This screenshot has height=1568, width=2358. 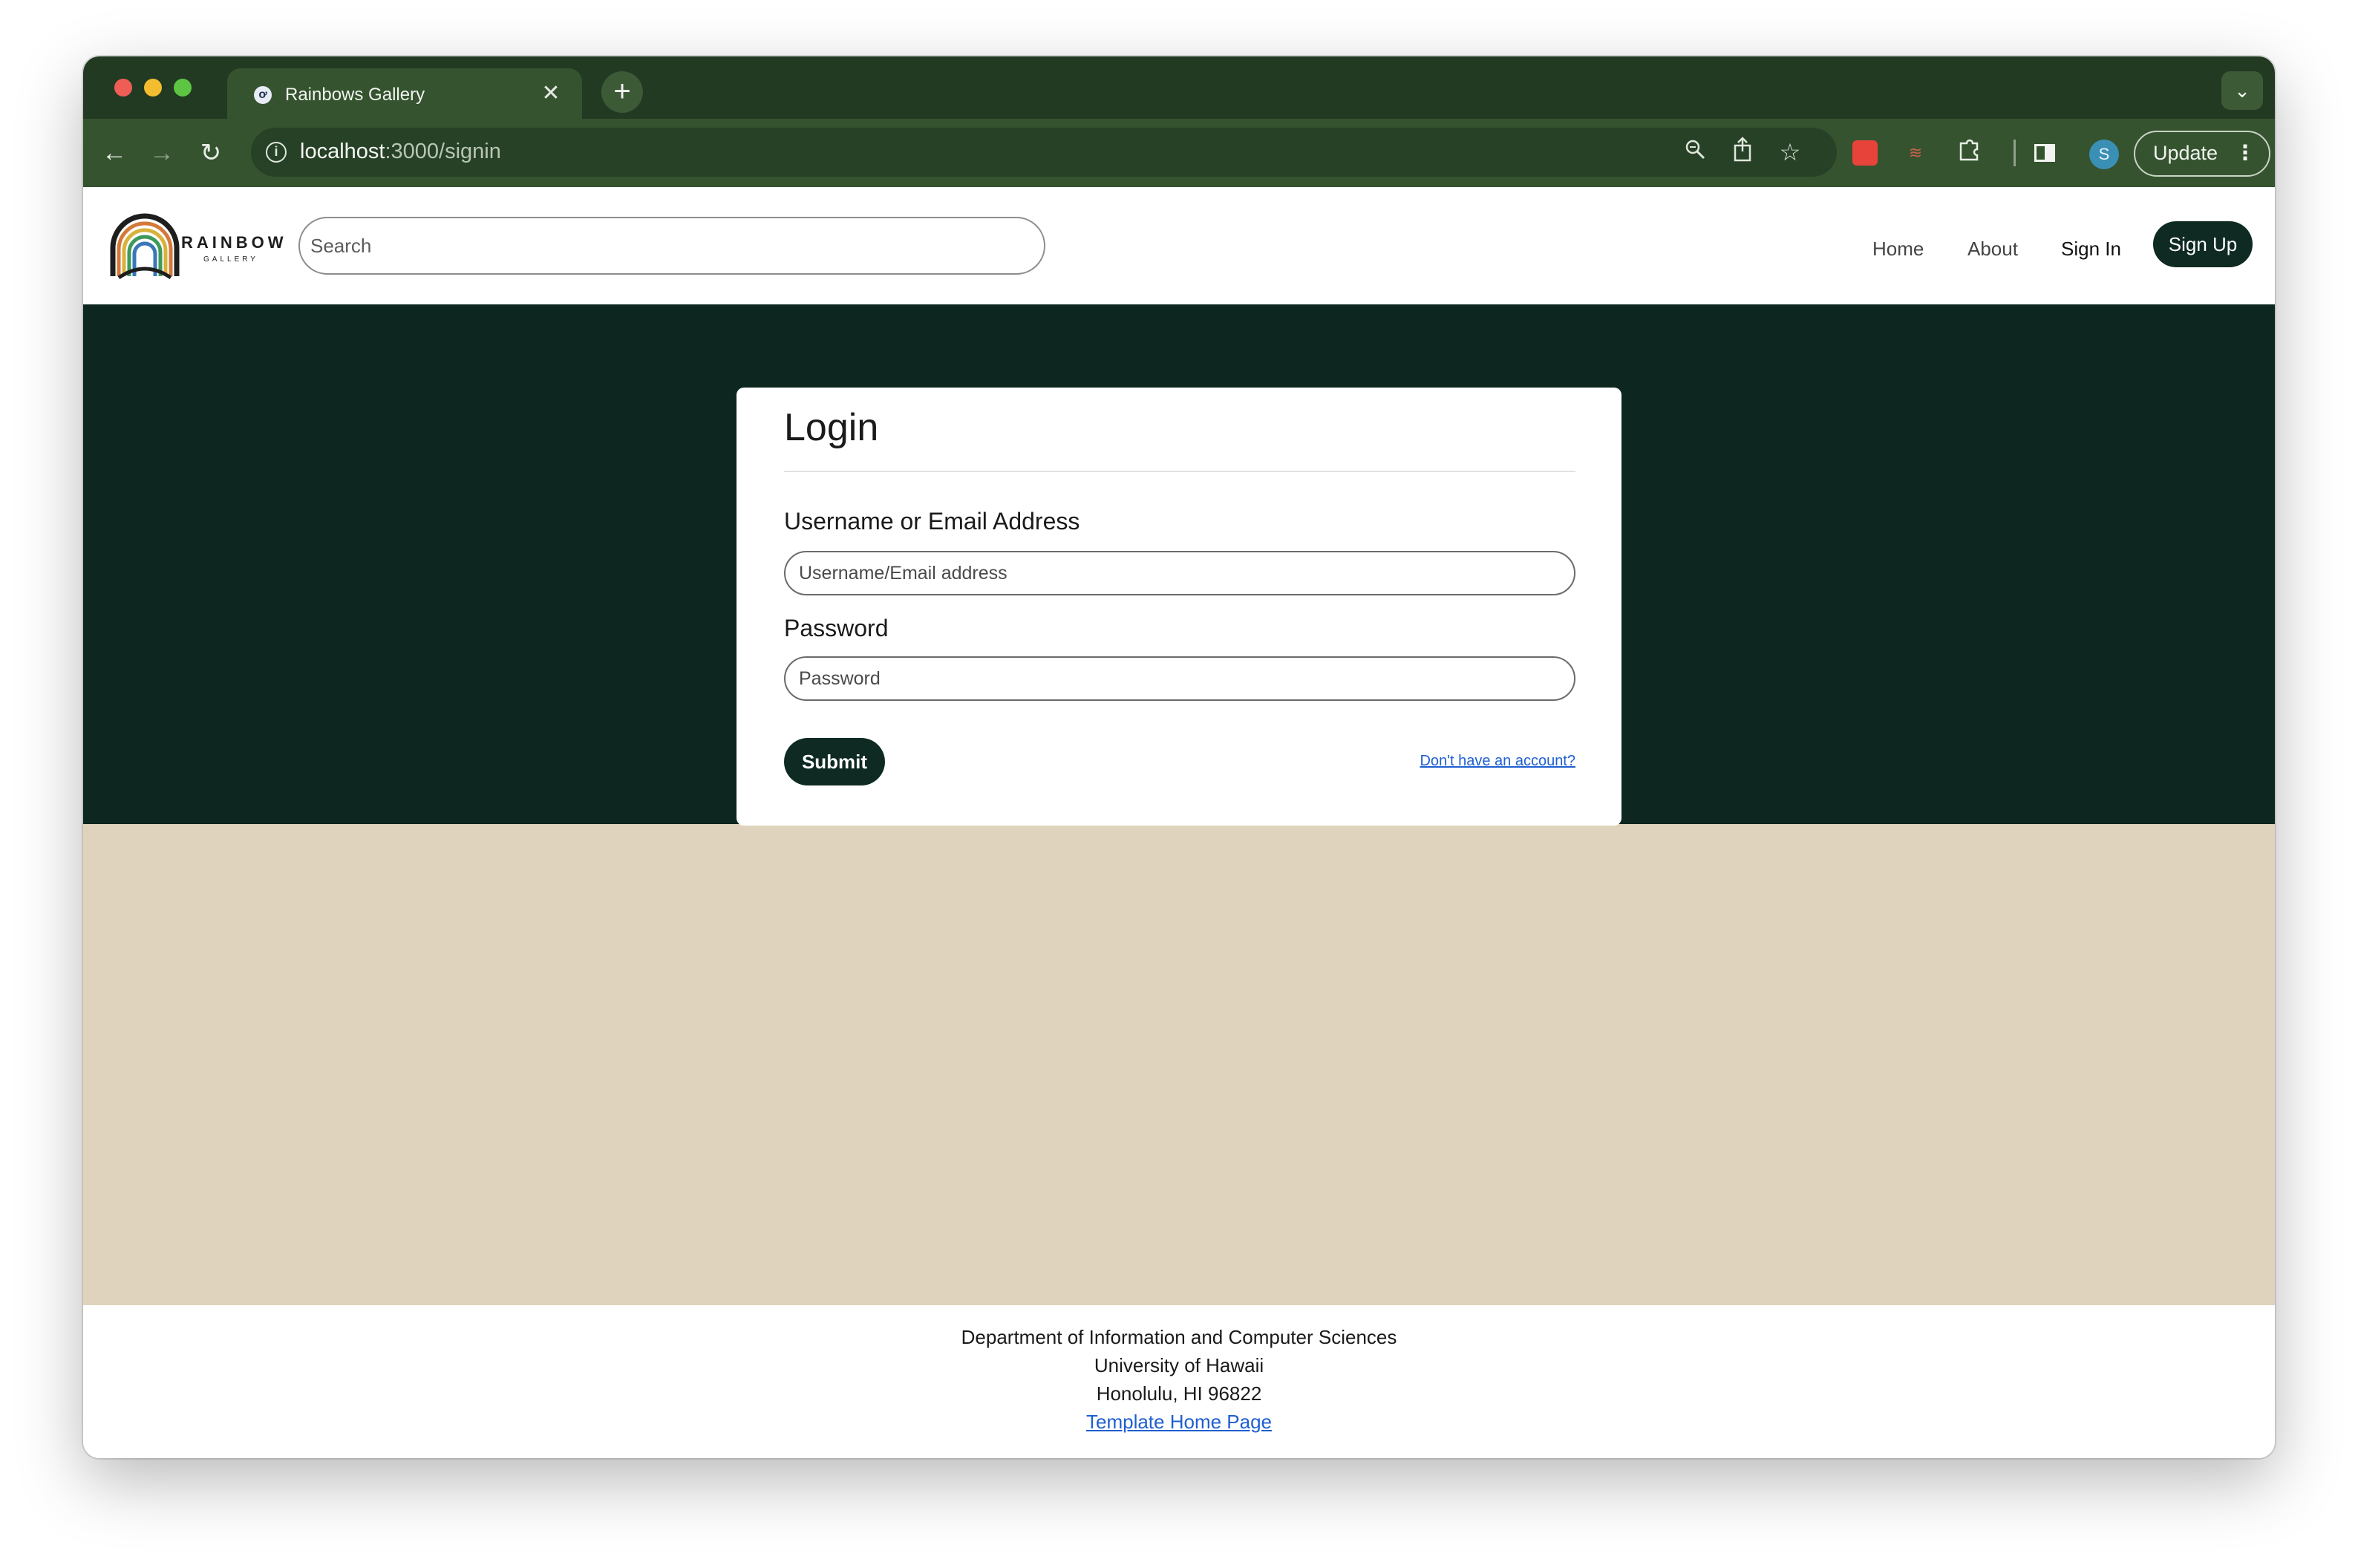 I want to click on url-host: localhost, so click(x=342, y=151).